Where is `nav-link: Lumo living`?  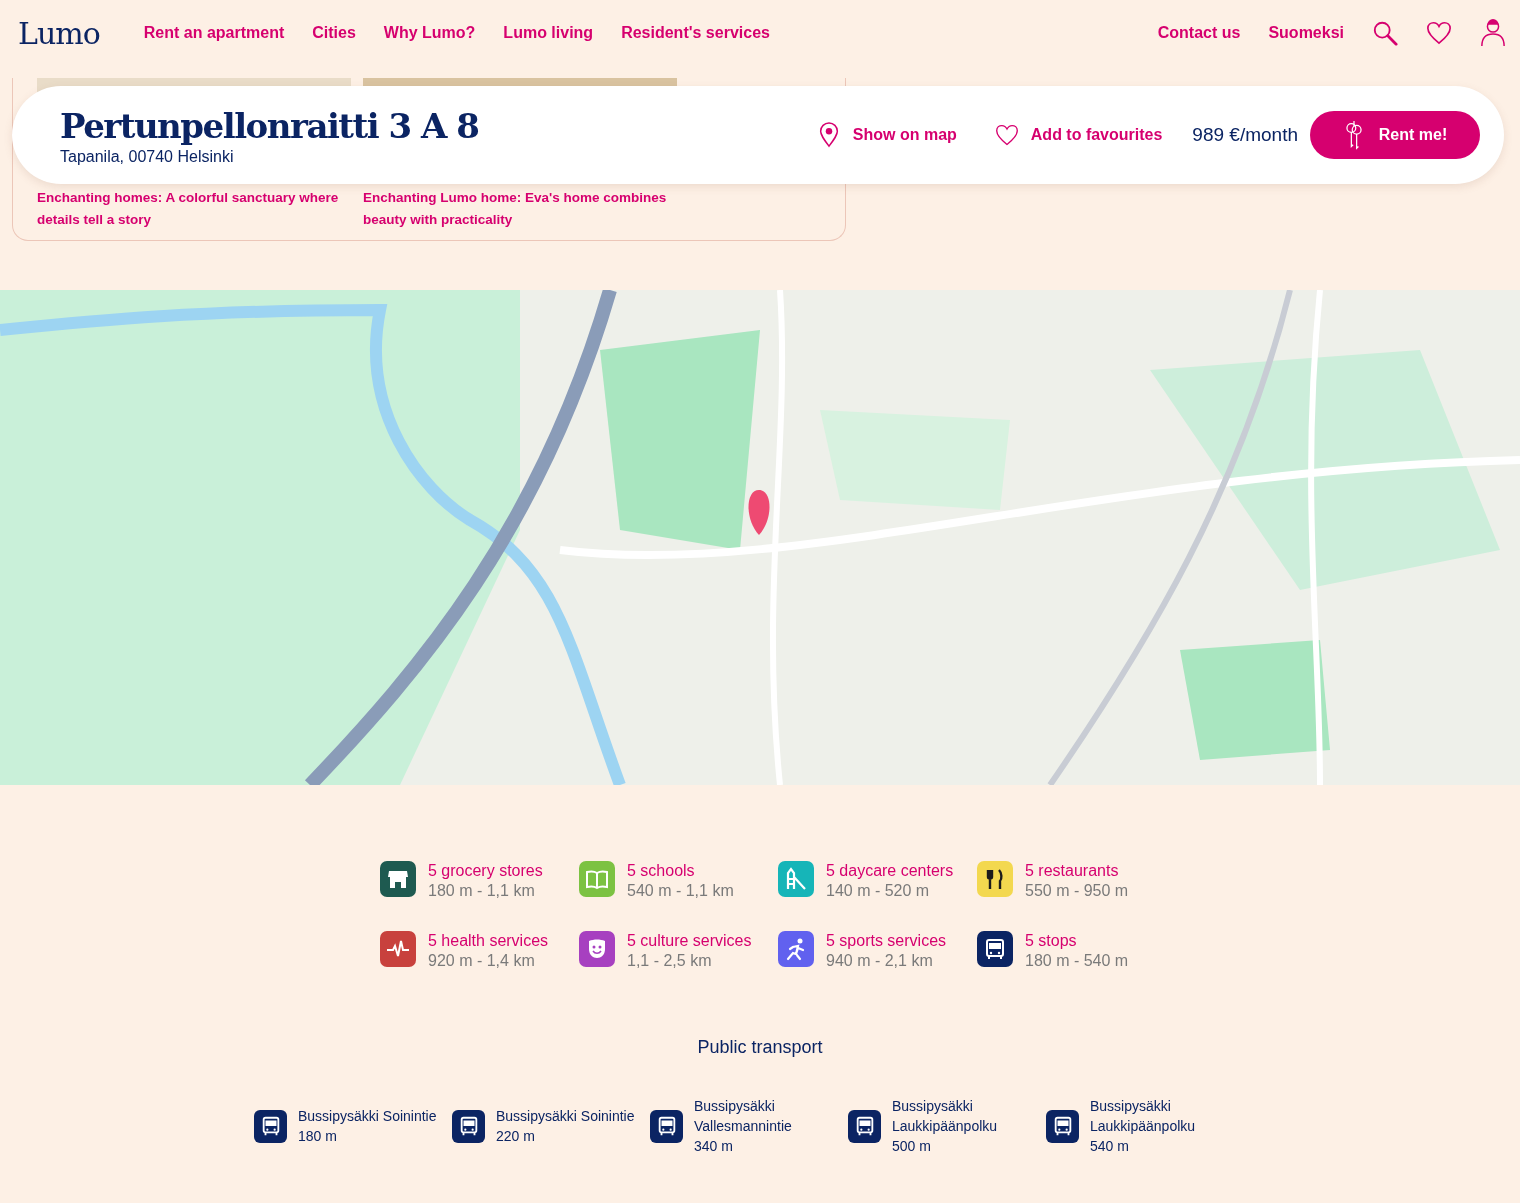
nav-link: Lumo living is located at coordinates (548, 33).